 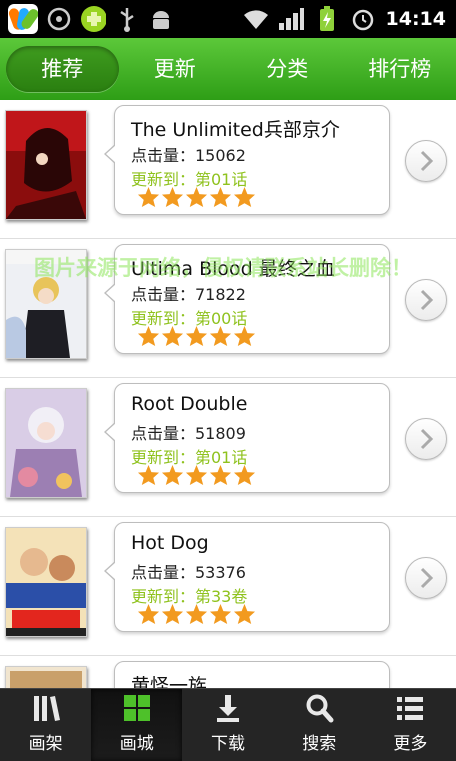 What do you see at coordinates (62, 69) in the screenshot?
I see `tab-recommend: 推荐` at bounding box center [62, 69].